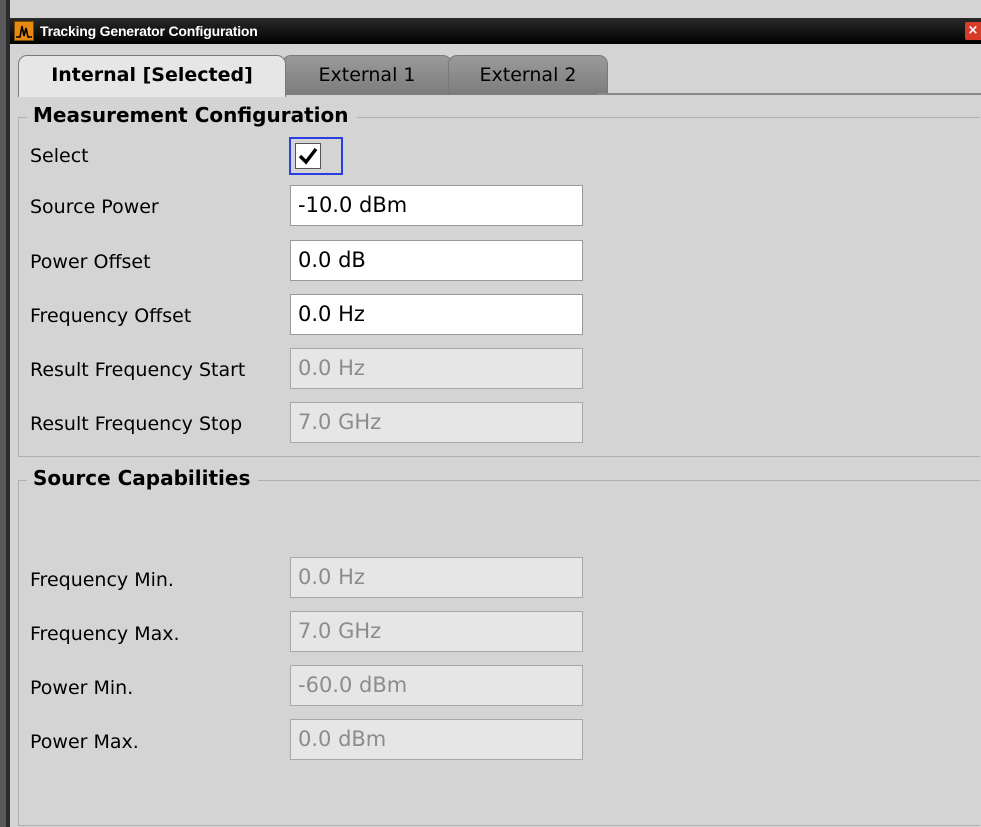 Image resolution: width=981 pixels, height=827 pixels. I want to click on power-max-label: Power Max., so click(84, 742).